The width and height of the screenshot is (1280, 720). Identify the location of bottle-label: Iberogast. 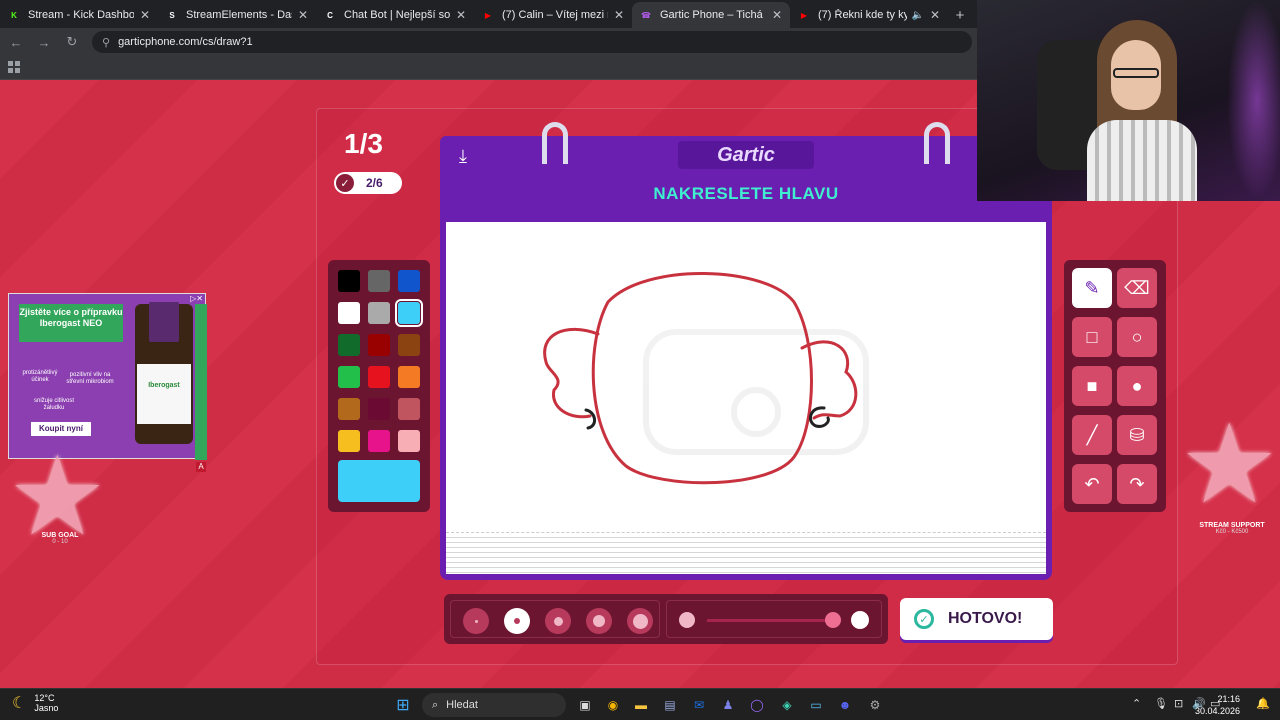
(164, 394).